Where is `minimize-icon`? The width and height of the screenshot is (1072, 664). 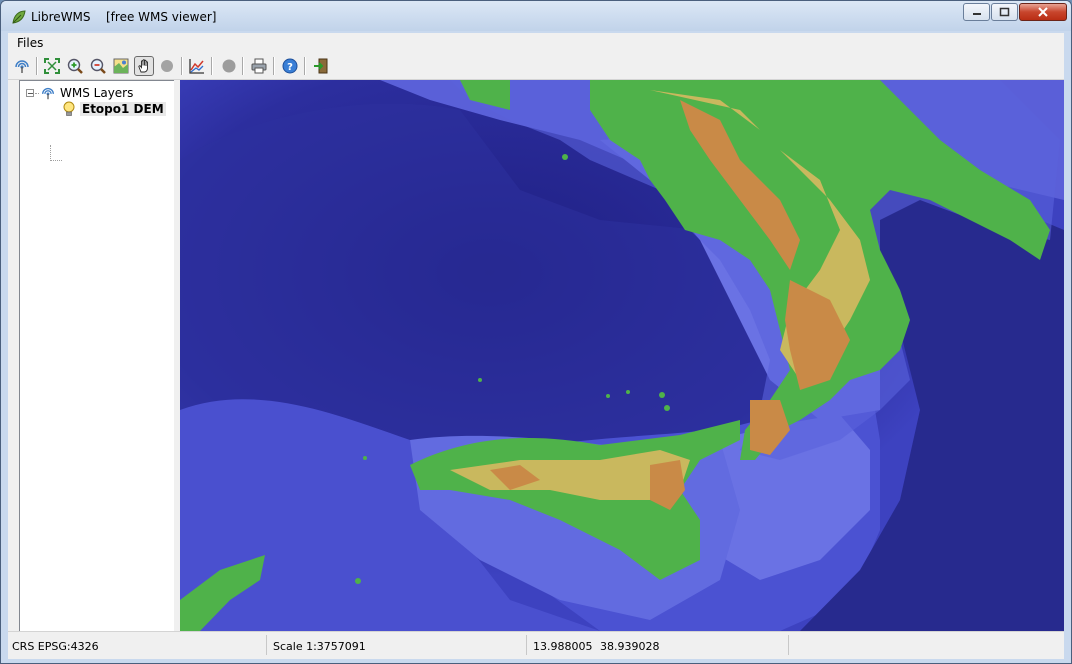
minimize-icon is located at coordinates (976, 14).